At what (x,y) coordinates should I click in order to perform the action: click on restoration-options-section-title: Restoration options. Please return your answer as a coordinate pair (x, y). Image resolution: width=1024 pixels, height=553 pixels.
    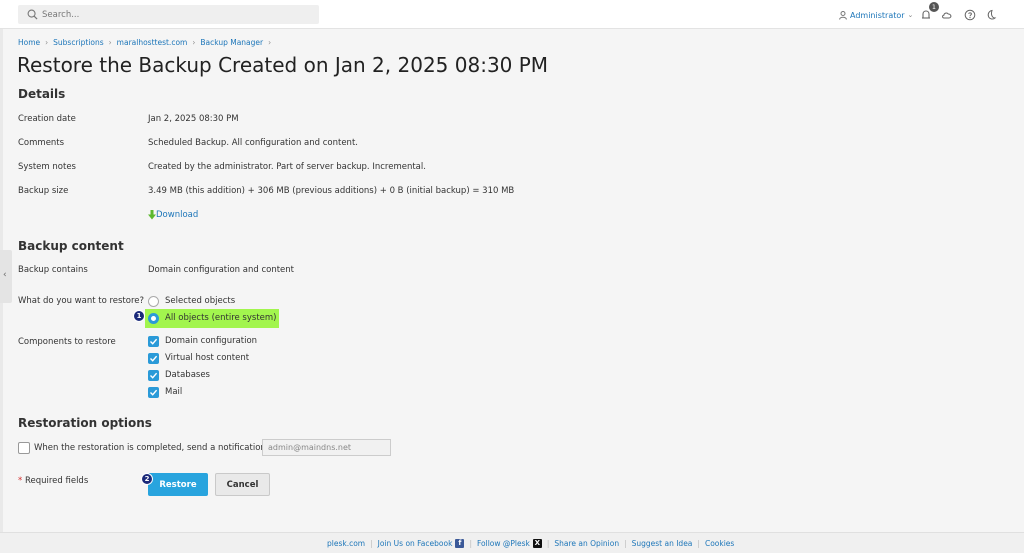
    Looking at the image, I should click on (85, 423).